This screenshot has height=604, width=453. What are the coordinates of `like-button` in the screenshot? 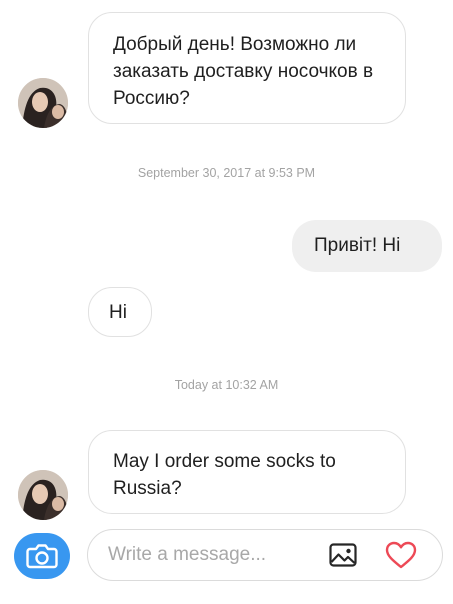 It's located at (401, 555).